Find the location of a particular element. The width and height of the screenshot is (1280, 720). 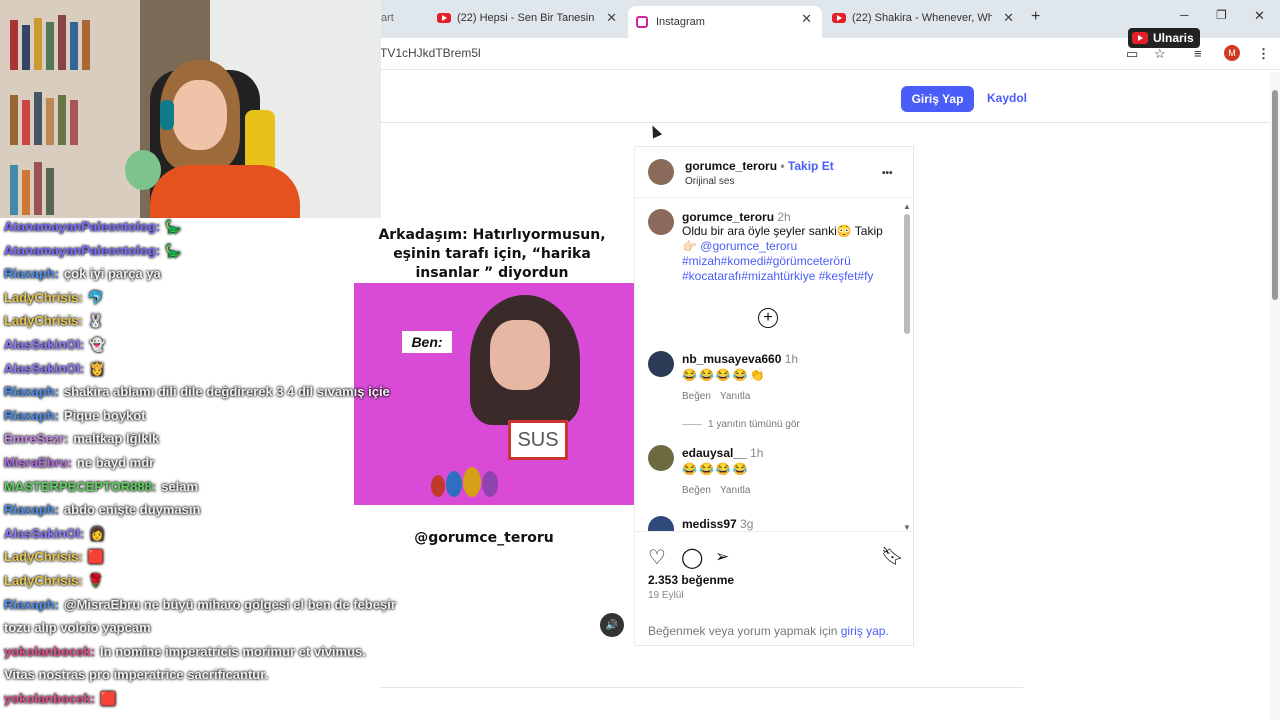

login-prompt-text: Beğenmek veya yorum yapmak için is located at coordinates (744, 631).